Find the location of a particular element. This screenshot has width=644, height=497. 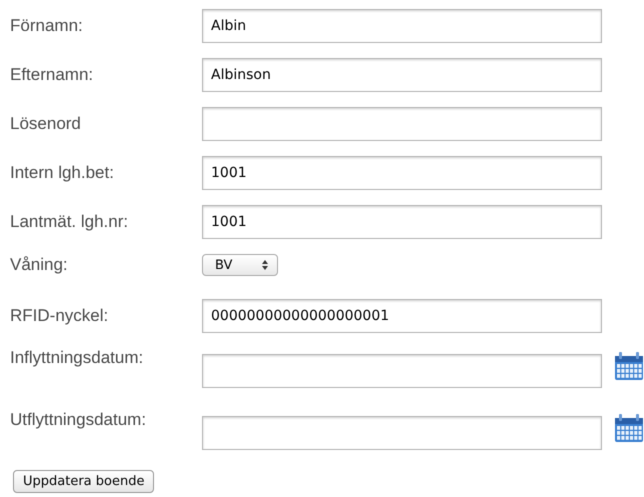

field-label: Inflyttningsdatum: is located at coordinates (77, 358).